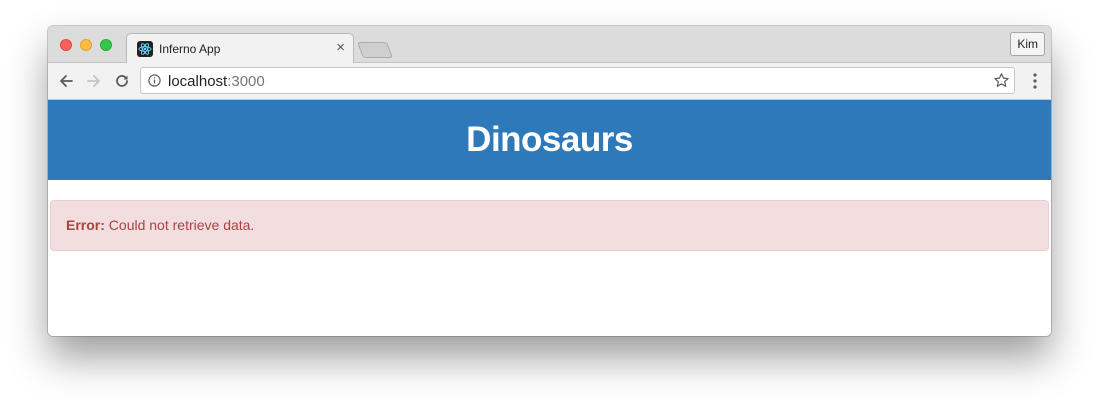 The height and width of the screenshot is (411, 1099). Describe the element at coordinates (549, 45) in the screenshot. I see `title-bar: Inferno App × Kim` at that location.